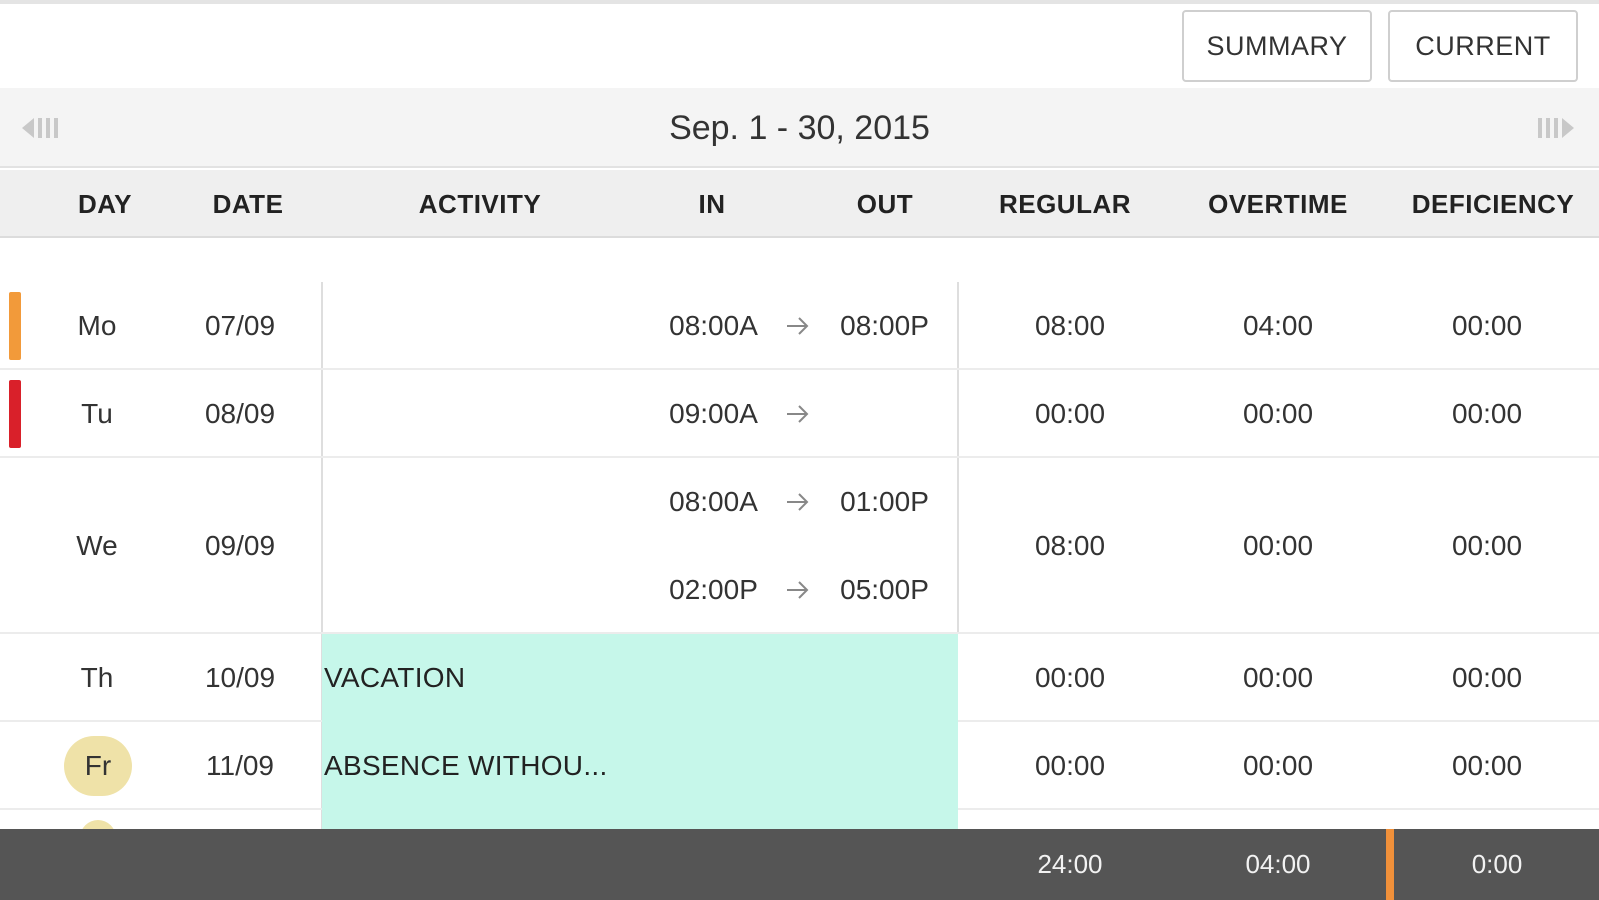 Image resolution: width=1599 pixels, height=900 pixels. I want to click on table-row: Th 10/09 VACATION 00:00 00:00 00:00, so click(799, 678).